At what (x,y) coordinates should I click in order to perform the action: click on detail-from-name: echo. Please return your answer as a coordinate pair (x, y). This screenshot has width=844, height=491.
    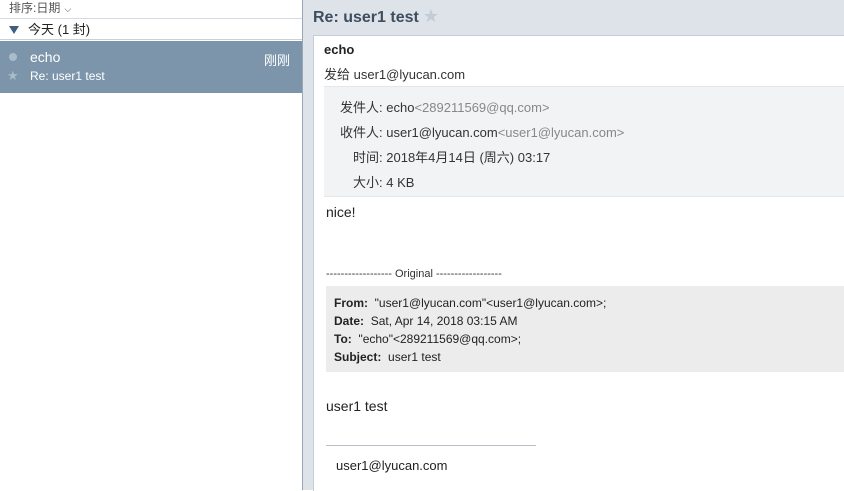
    Looking at the image, I should click on (400, 107).